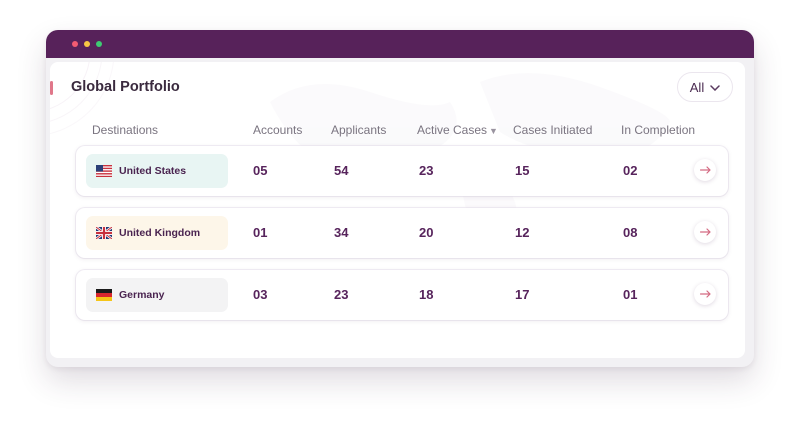  Describe the element at coordinates (493, 131) in the screenshot. I see `sort-desc-icon: ▼` at that location.